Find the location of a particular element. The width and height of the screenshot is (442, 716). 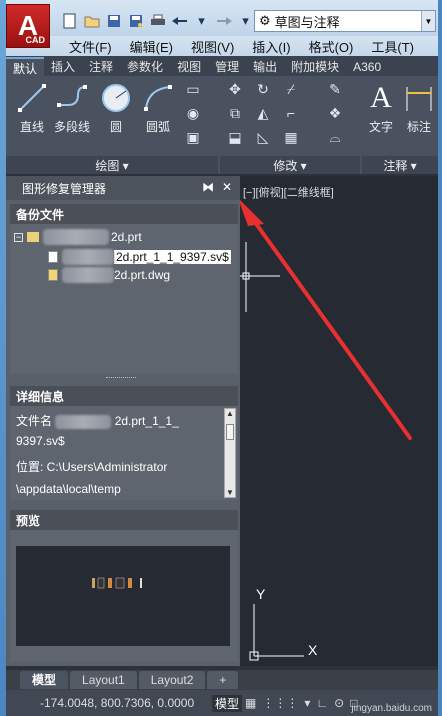

erase-icon: ✎ is located at coordinates (335, 89).